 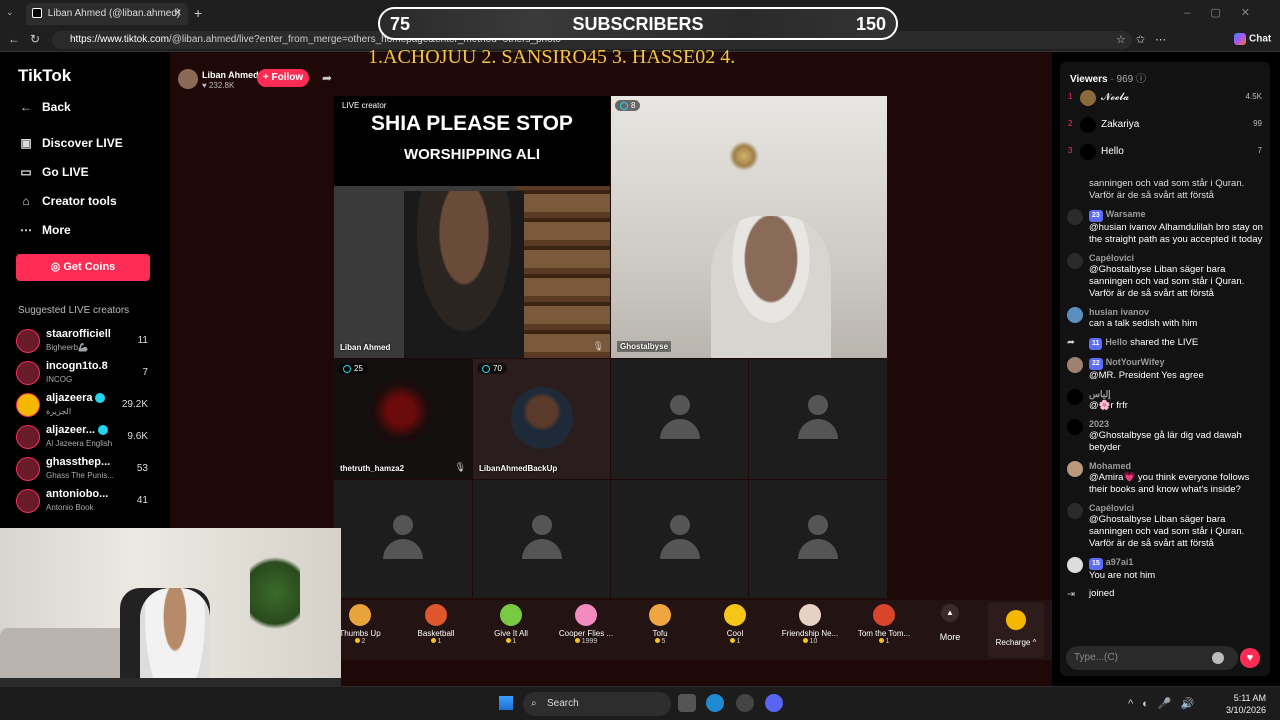 What do you see at coordinates (44, 107) in the screenshot?
I see `back-button: ← Back` at bounding box center [44, 107].